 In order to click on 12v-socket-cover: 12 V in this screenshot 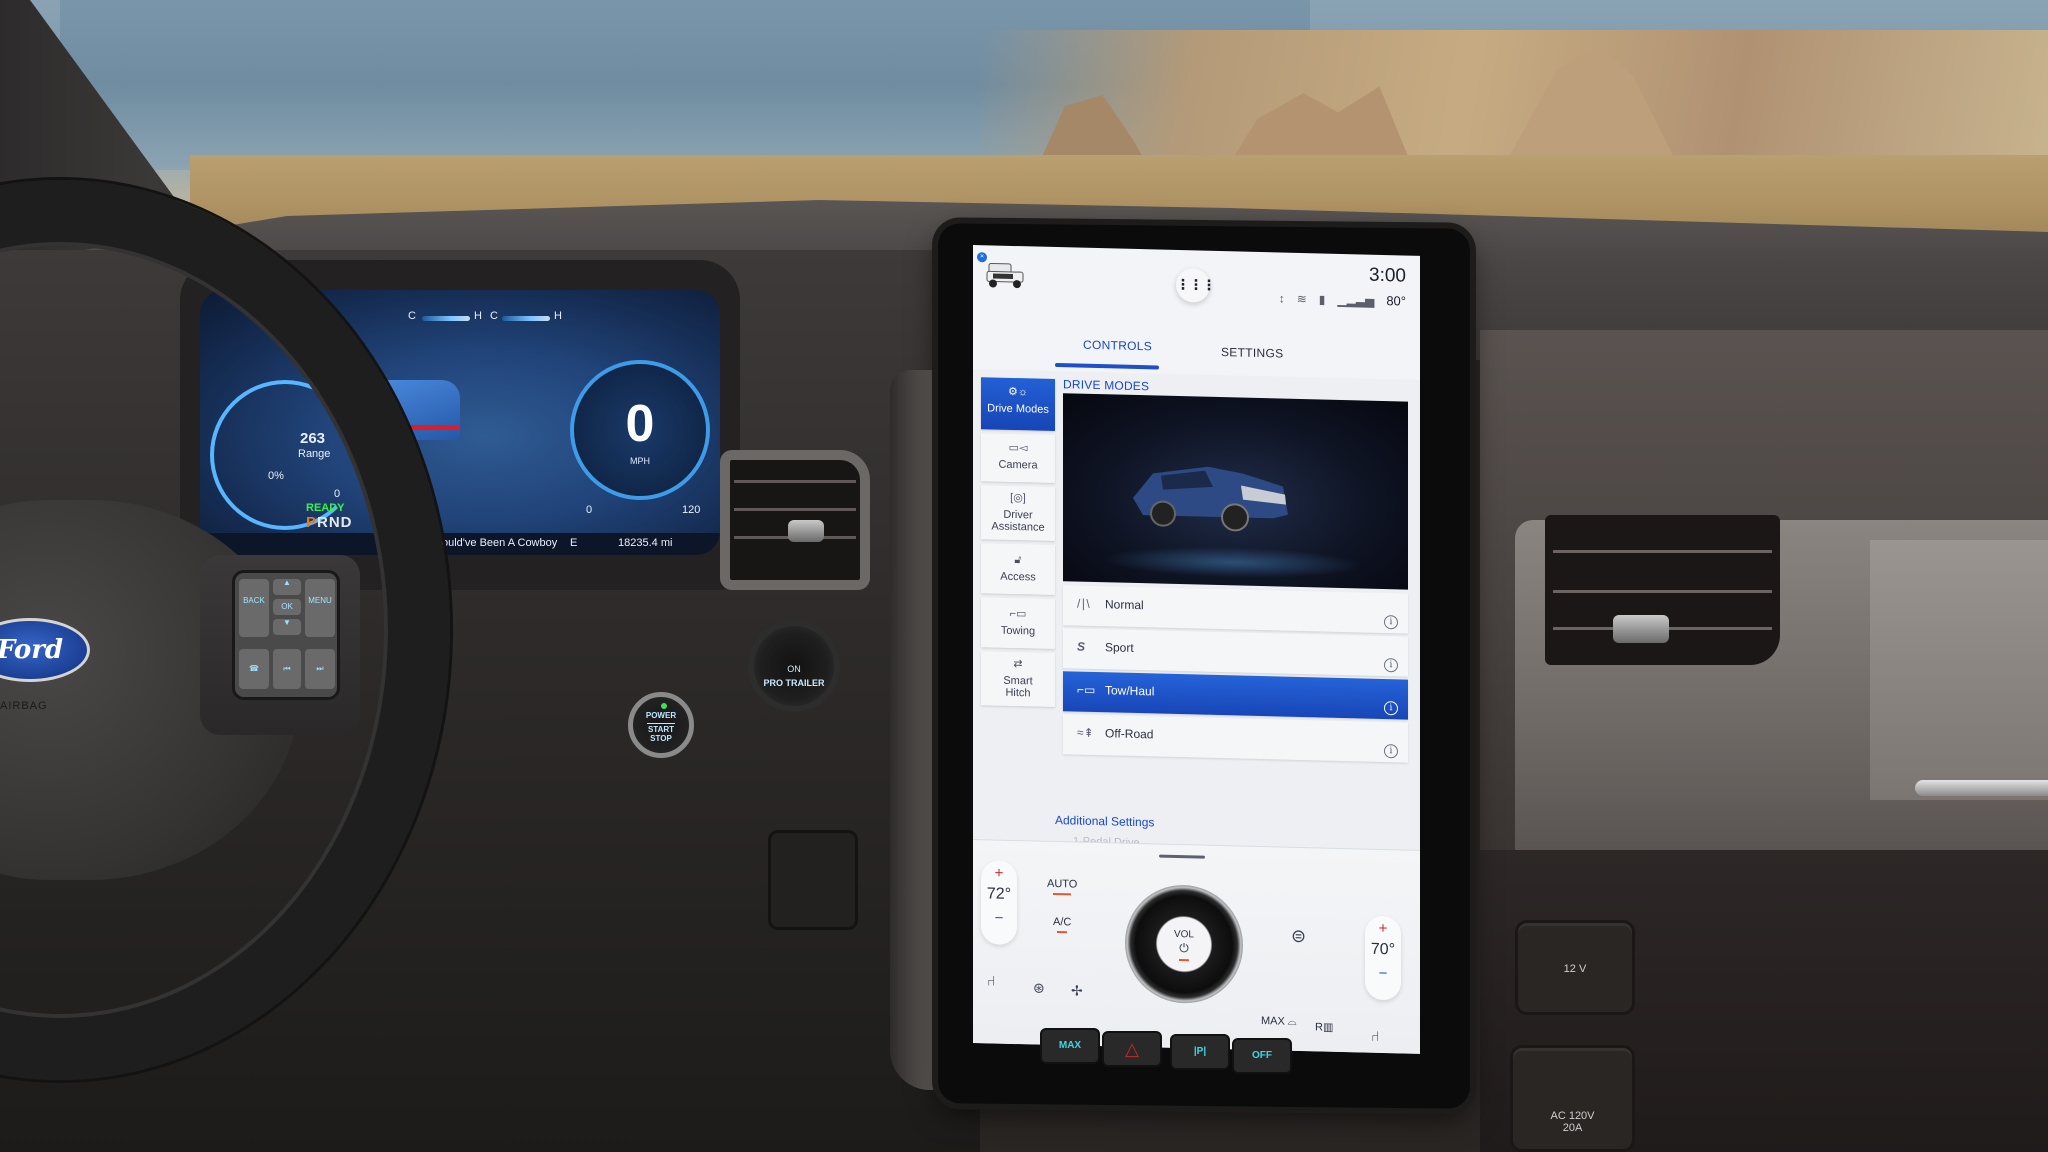, I will do `click(1575, 967)`.